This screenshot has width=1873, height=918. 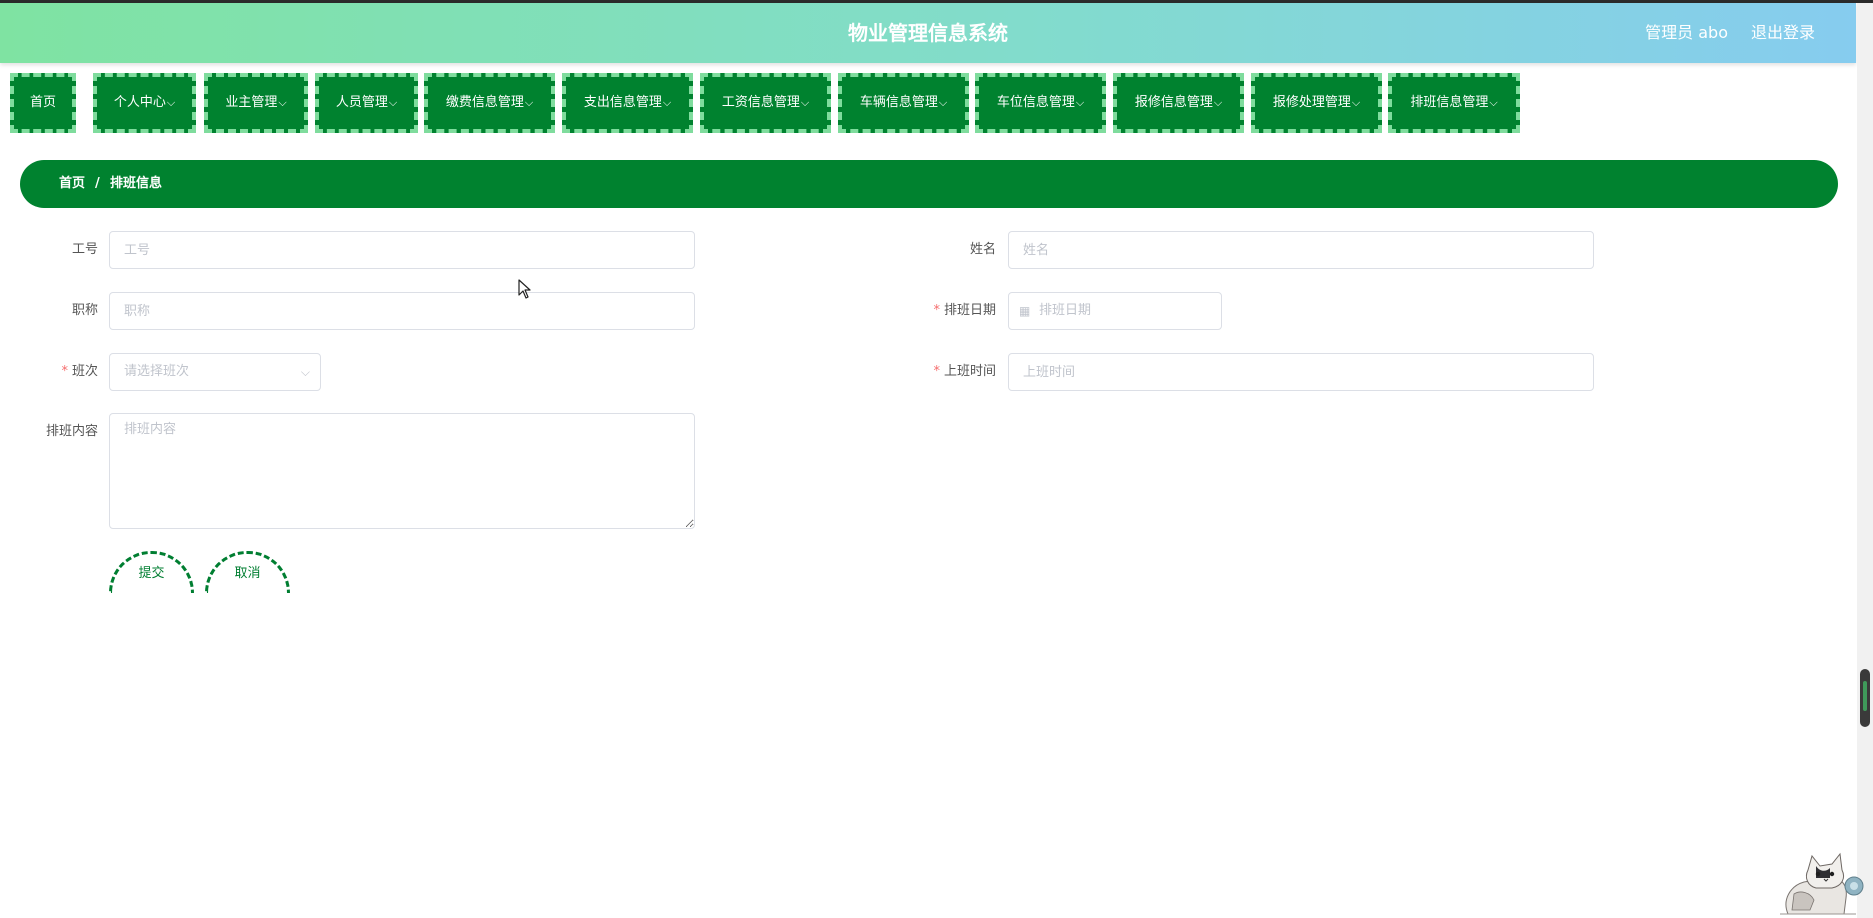 I want to click on nav-item-label: 车辆信息管理, so click(x=898, y=102).